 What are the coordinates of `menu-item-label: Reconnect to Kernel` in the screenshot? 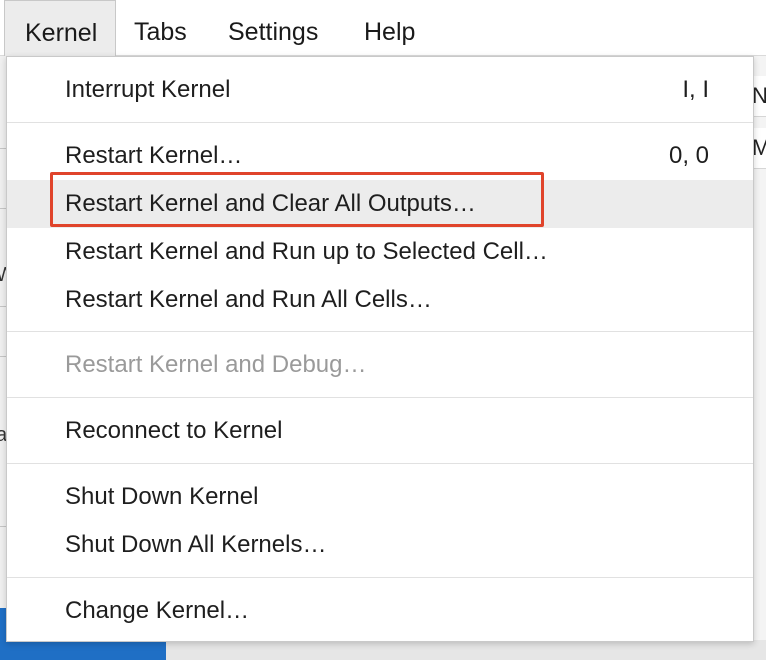 It's located at (174, 430).